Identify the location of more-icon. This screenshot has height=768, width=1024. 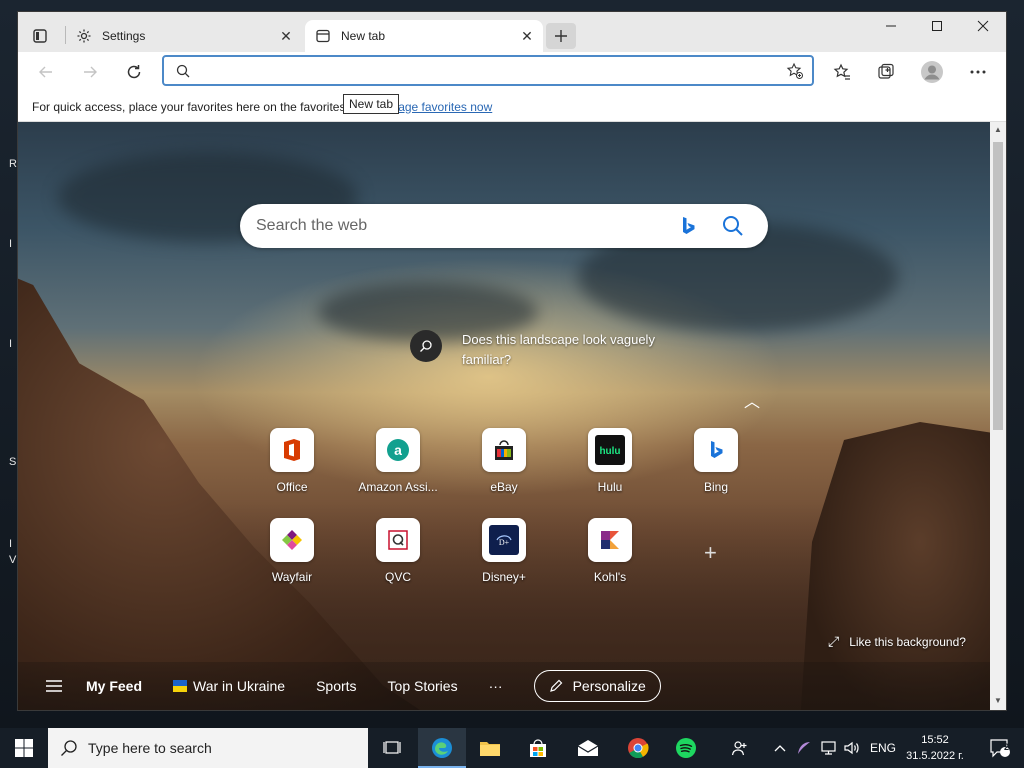
(978, 72).